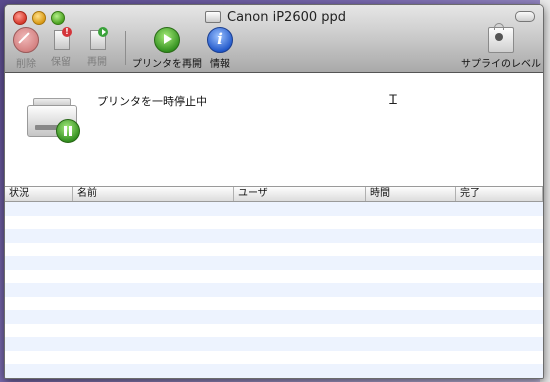 This screenshot has width=550, height=382. What do you see at coordinates (411, 194) in the screenshot?
I see `column-header-time: 時間` at bounding box center [411, 194].